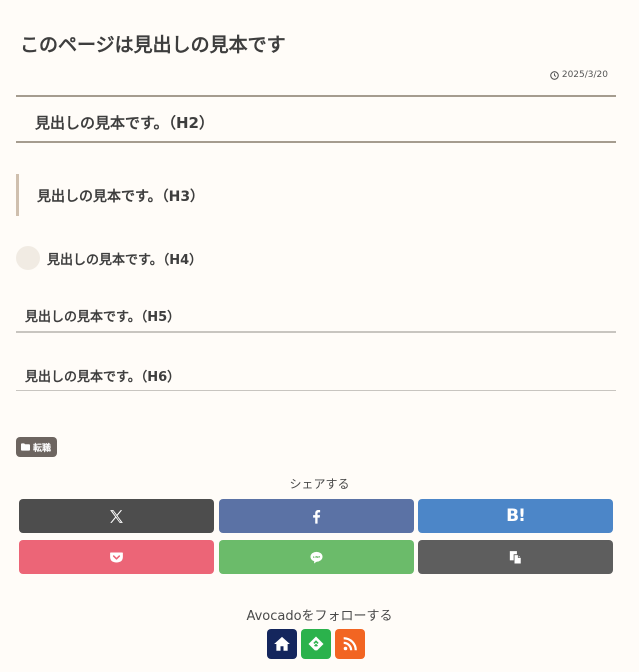 The height and width of the screenshot is (672, 639). I want to click on copy-icon, so click(515, 557).